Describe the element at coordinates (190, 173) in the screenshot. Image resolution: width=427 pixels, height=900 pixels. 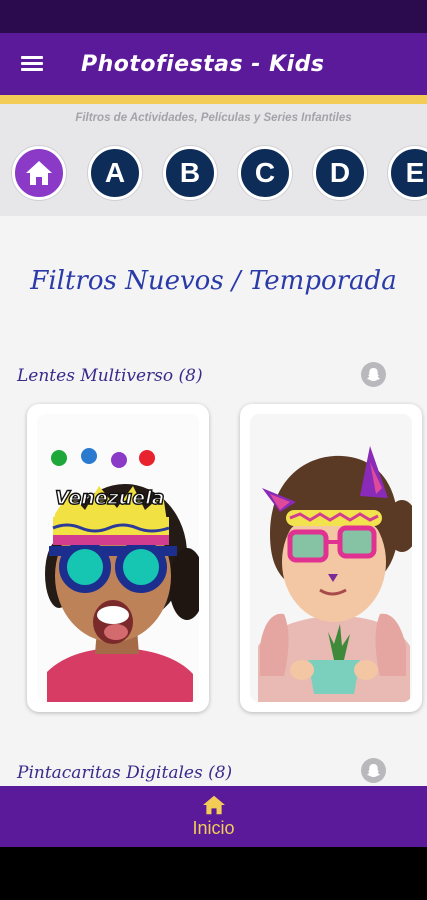
I see `nav-letter-b: B` at that location.